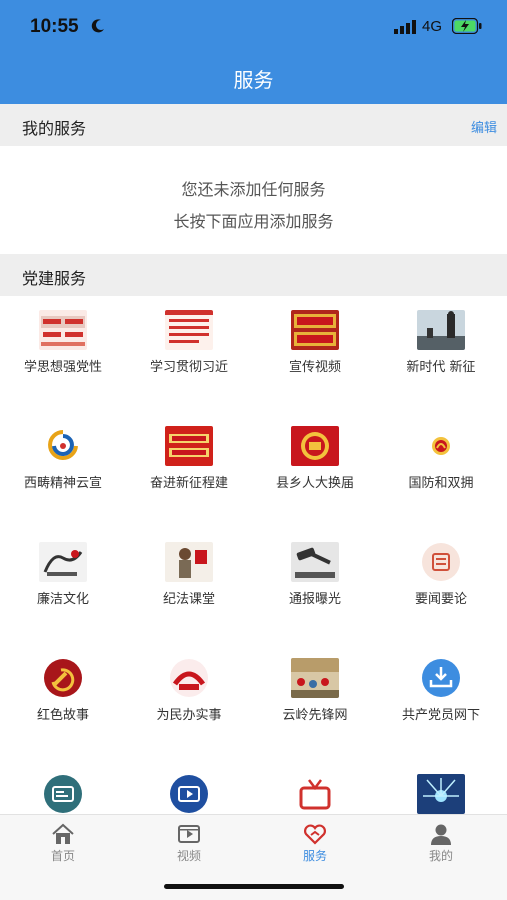 The width and height of the screenshot is (507, 900). What do you see at coordinates (63, 446) in the screenshot?
I see `xichou-logo-icon` at bounding box center [63, 446].